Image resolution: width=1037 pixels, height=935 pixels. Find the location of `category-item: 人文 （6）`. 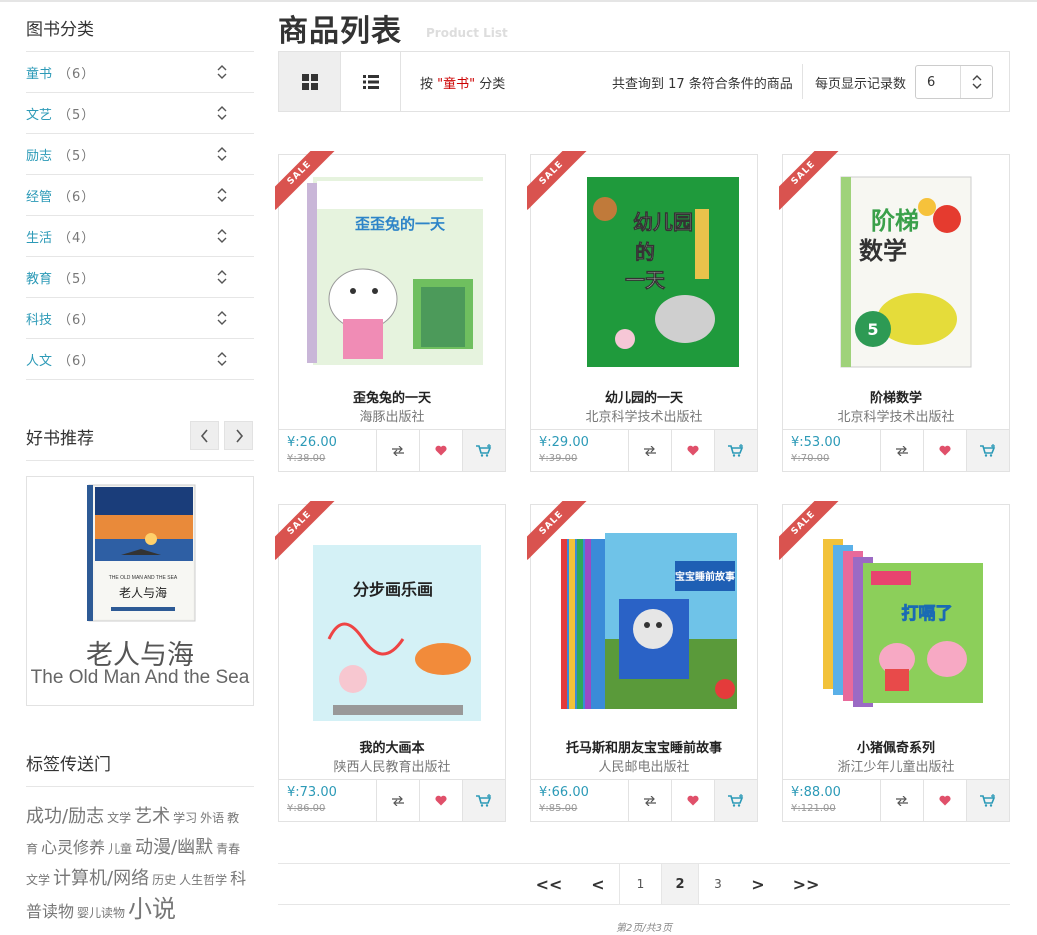

category-item: 人文 （6） is located at coordinates (140, 359).